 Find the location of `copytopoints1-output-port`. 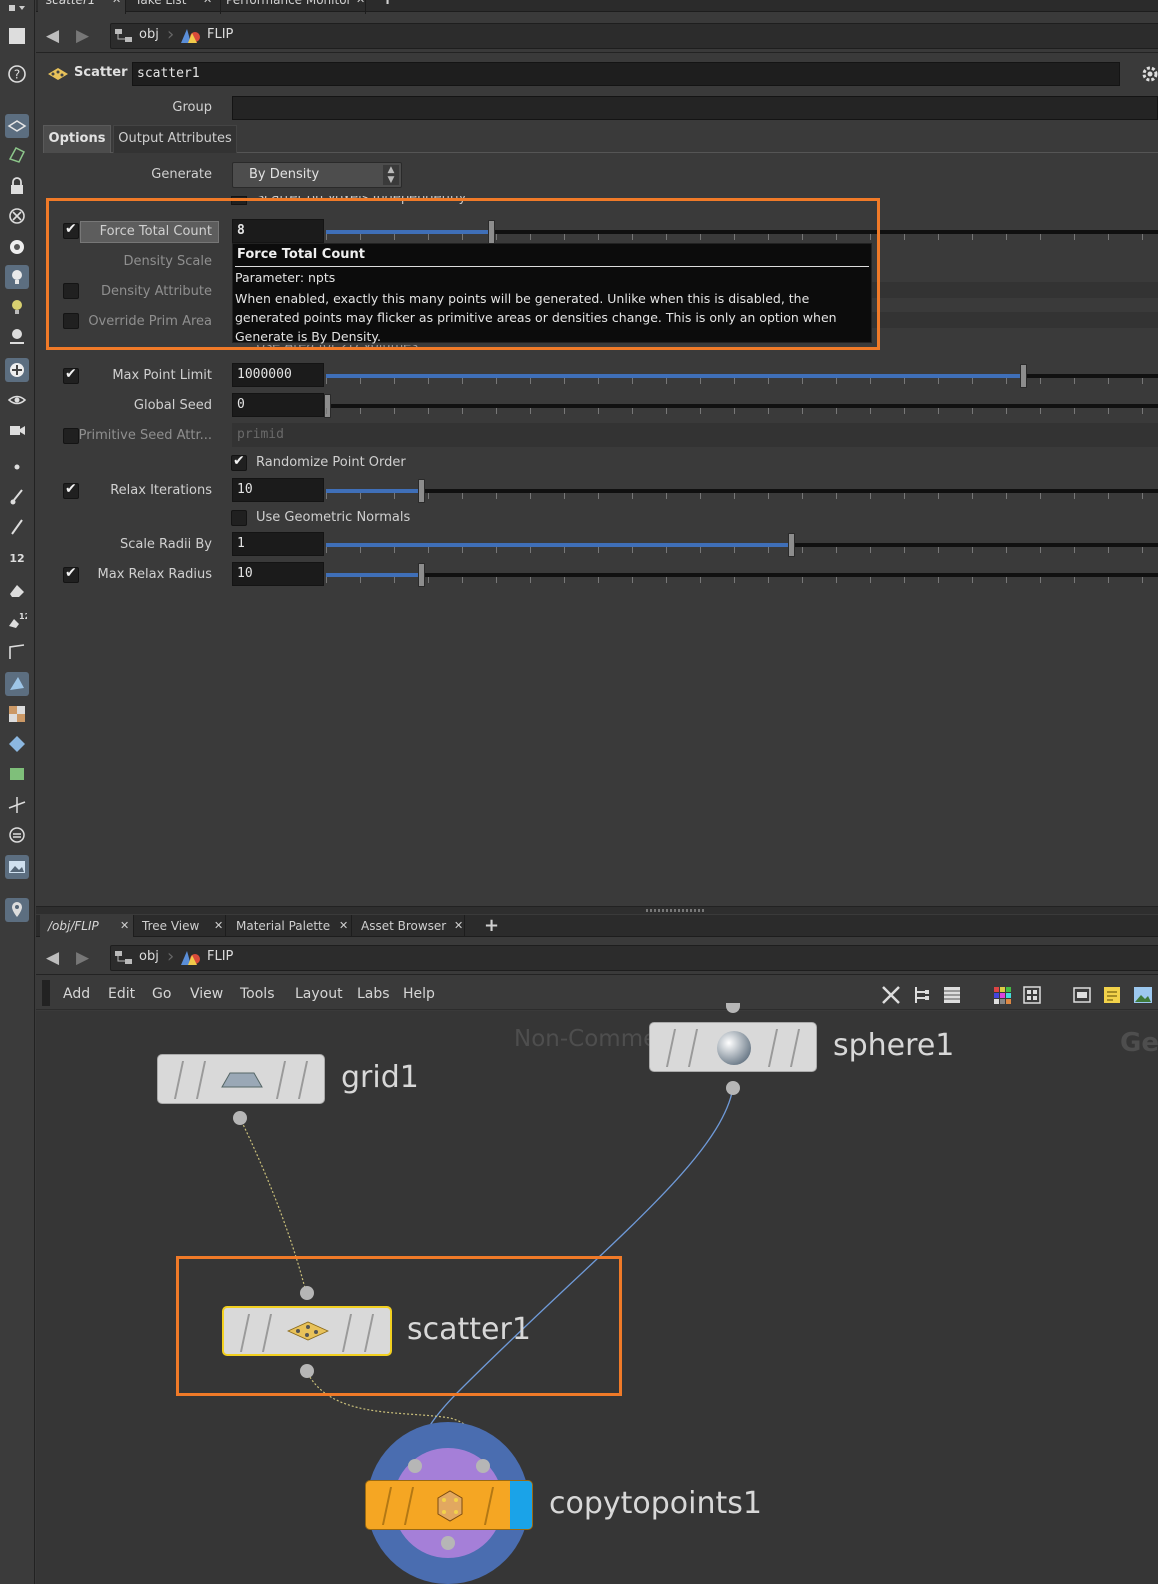

copytopoints1-output-port is located at coordinates (448, 1543).